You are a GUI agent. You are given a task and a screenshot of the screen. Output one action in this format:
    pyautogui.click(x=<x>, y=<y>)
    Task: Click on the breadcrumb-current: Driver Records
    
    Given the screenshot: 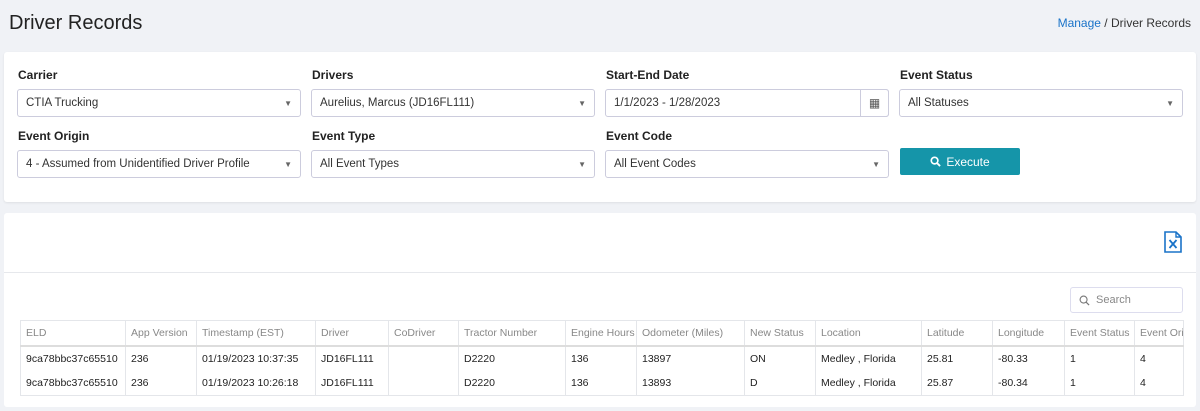 What is the action you would take?
    pyautogui.click(x=1150, y=23)
    